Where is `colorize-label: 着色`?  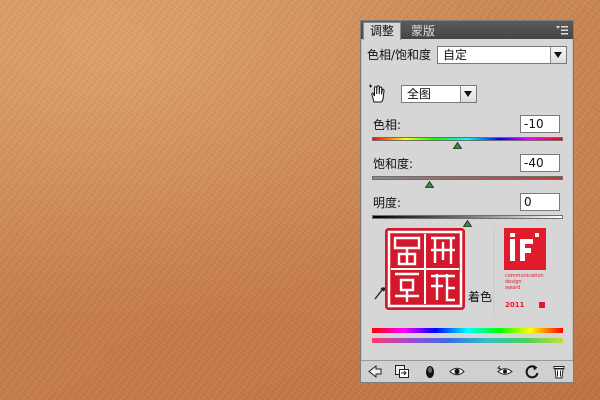
colorize-label: 着色 is located at coordinates (480, 297).